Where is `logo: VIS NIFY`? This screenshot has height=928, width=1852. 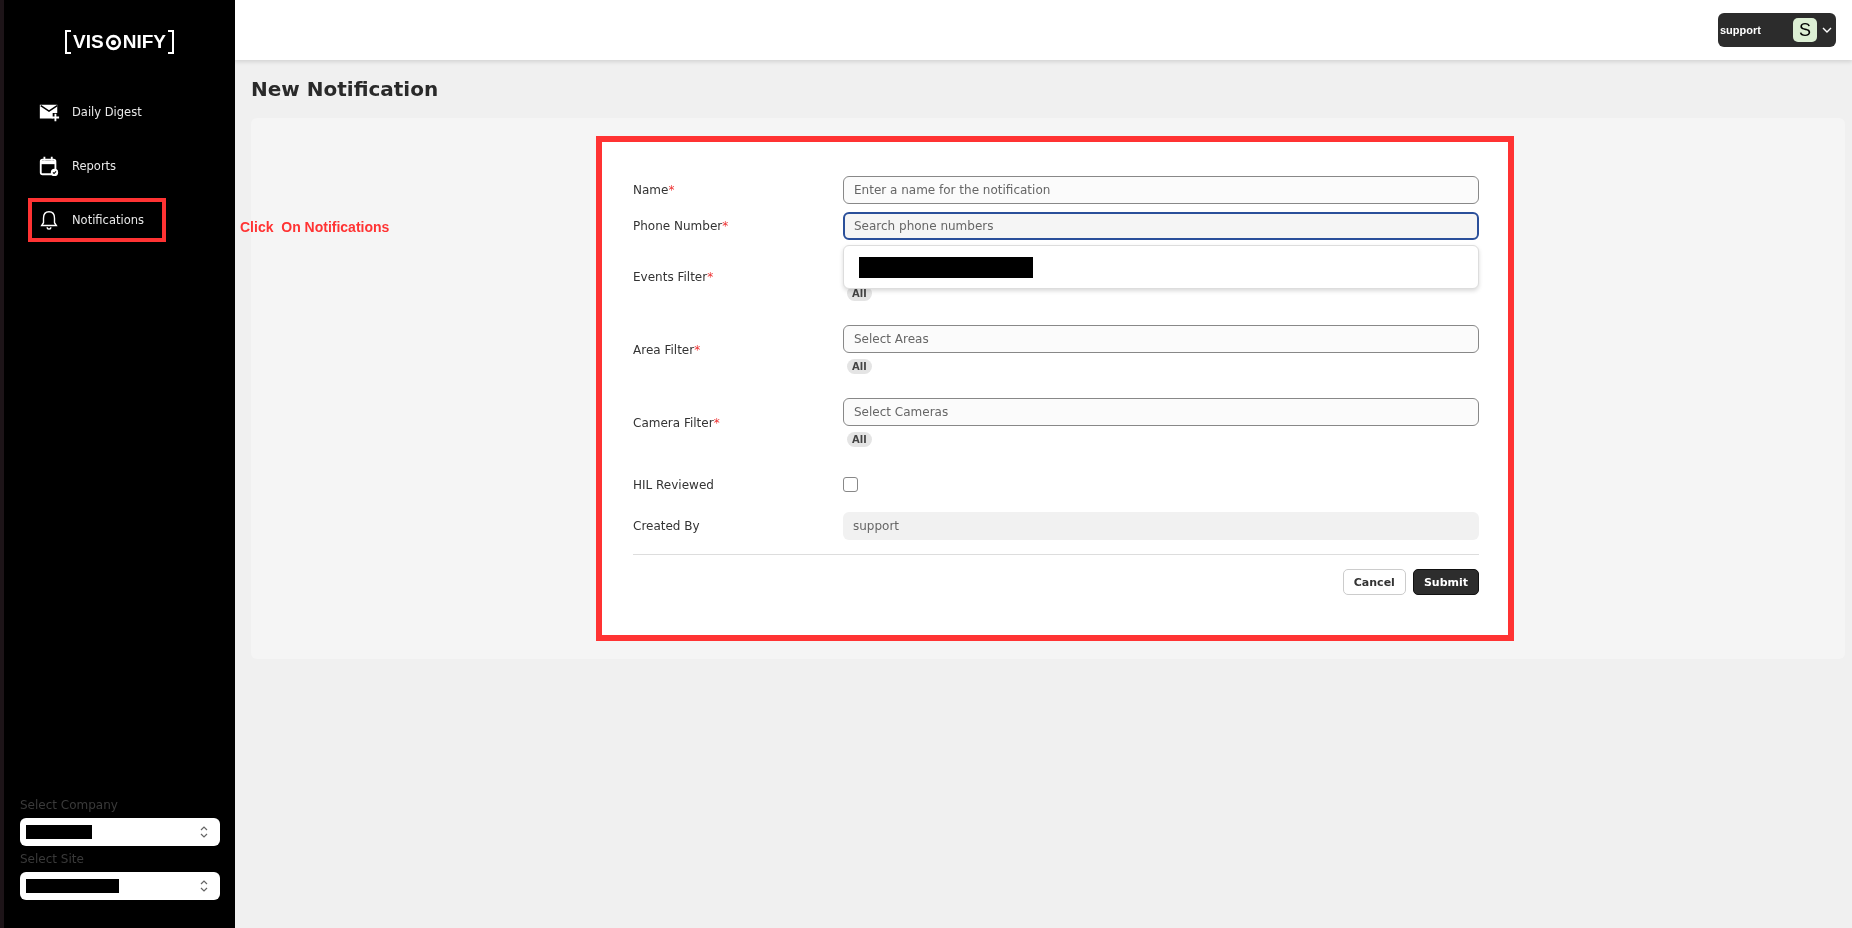
logo: VIS NIFY is located at coordinates (119, 42).